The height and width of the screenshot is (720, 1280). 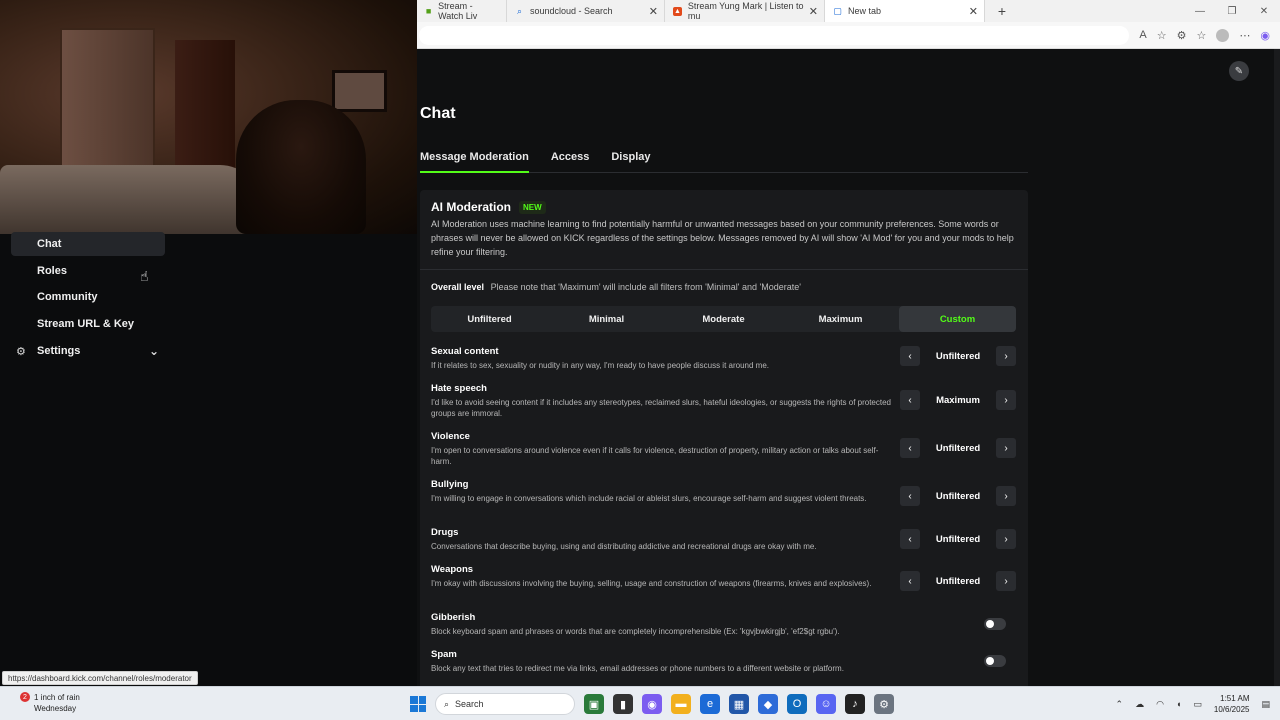 I want to click on window-controls: — ❐ ✕, so click(x=1232, y=11).